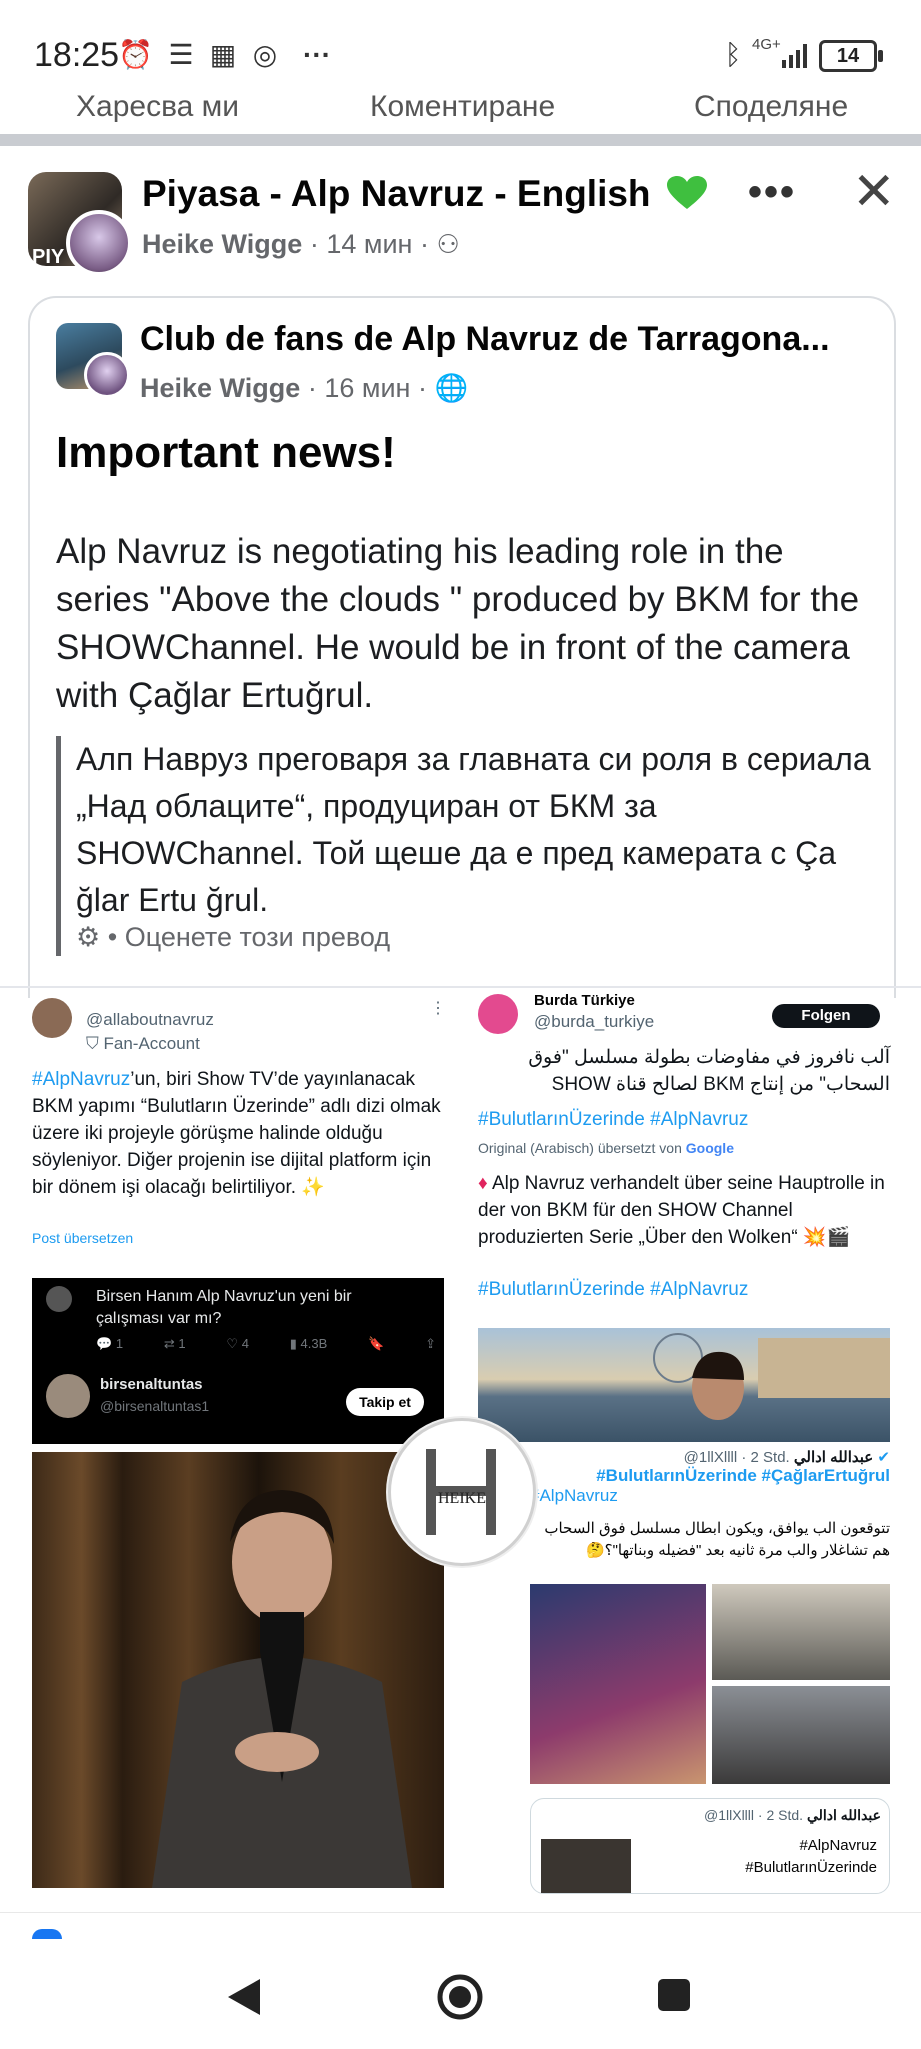  Describe the element at coordinates (771, 107) in the screenshot. I see `share-button: Споделяне` at that location.